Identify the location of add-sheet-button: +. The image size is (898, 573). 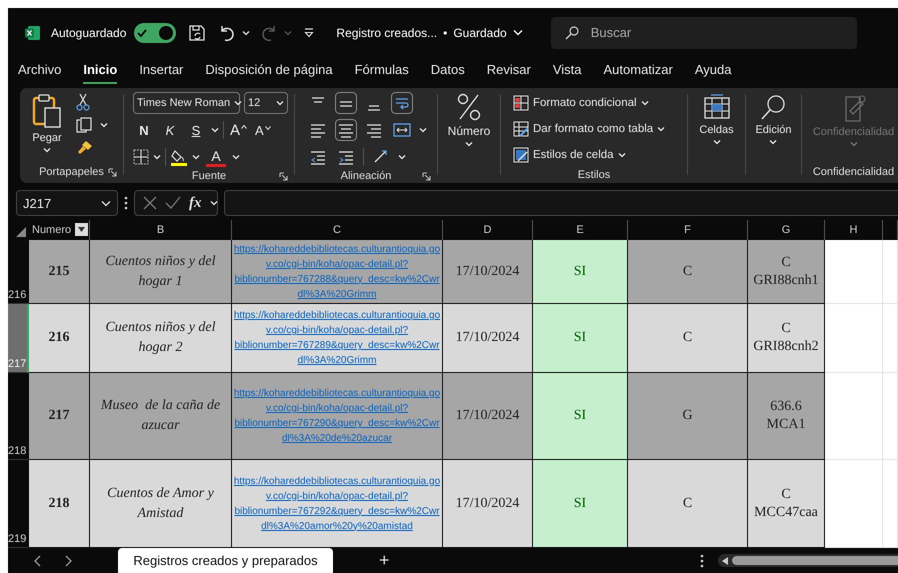
(384, 560).